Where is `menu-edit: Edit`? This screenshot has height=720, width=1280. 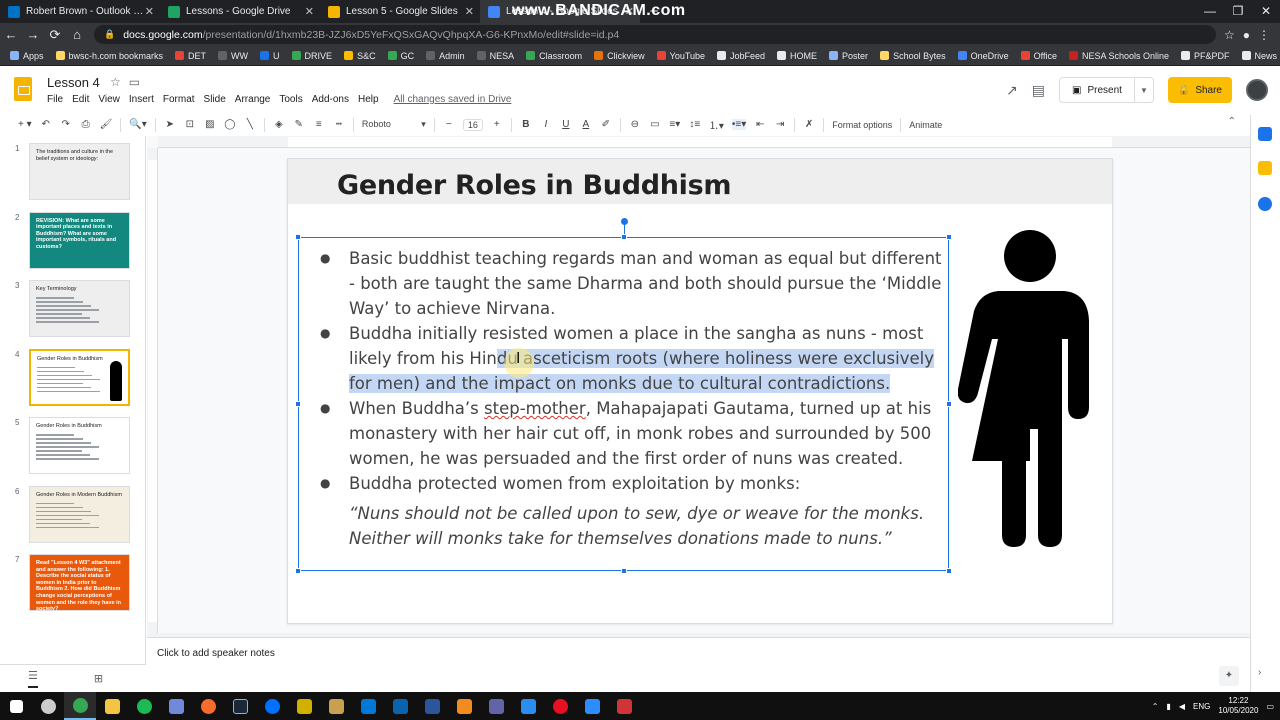
menu-edit: Edit is located at coordinates (80, 99).